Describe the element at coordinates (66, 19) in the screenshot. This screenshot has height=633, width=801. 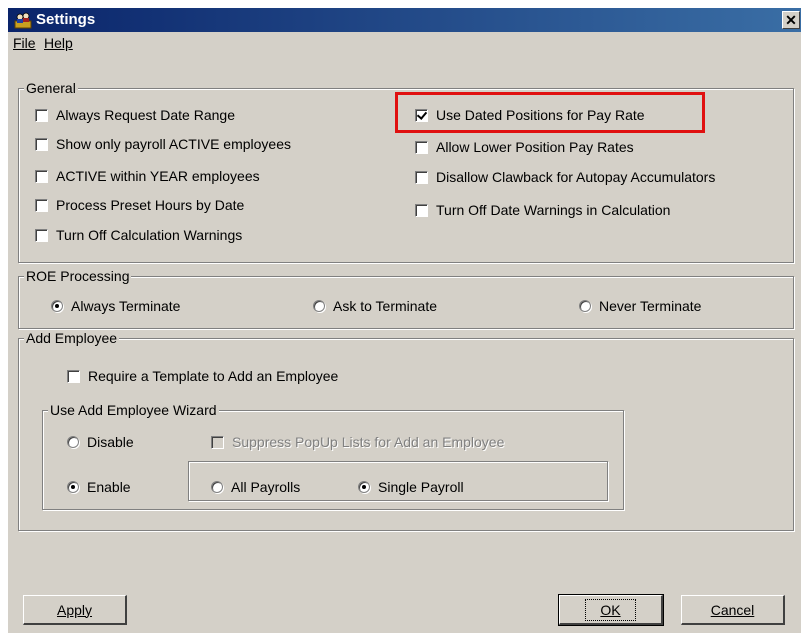
I see `window-title: Settings` at that location.